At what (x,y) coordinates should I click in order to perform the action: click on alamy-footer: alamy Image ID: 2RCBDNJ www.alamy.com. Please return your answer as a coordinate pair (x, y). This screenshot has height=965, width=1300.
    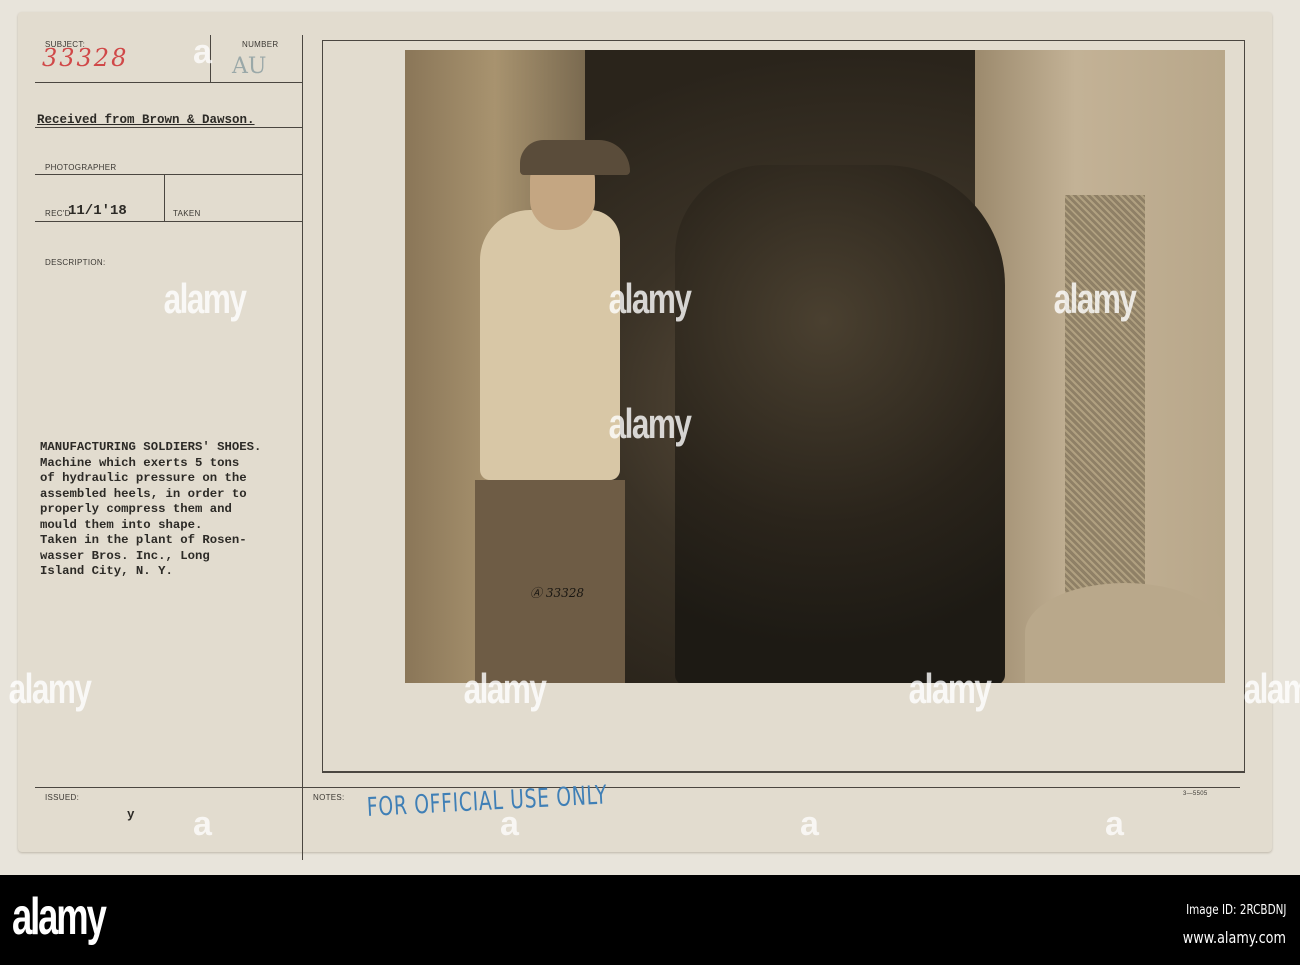
    Looking at the image, I should click on (650, 920).